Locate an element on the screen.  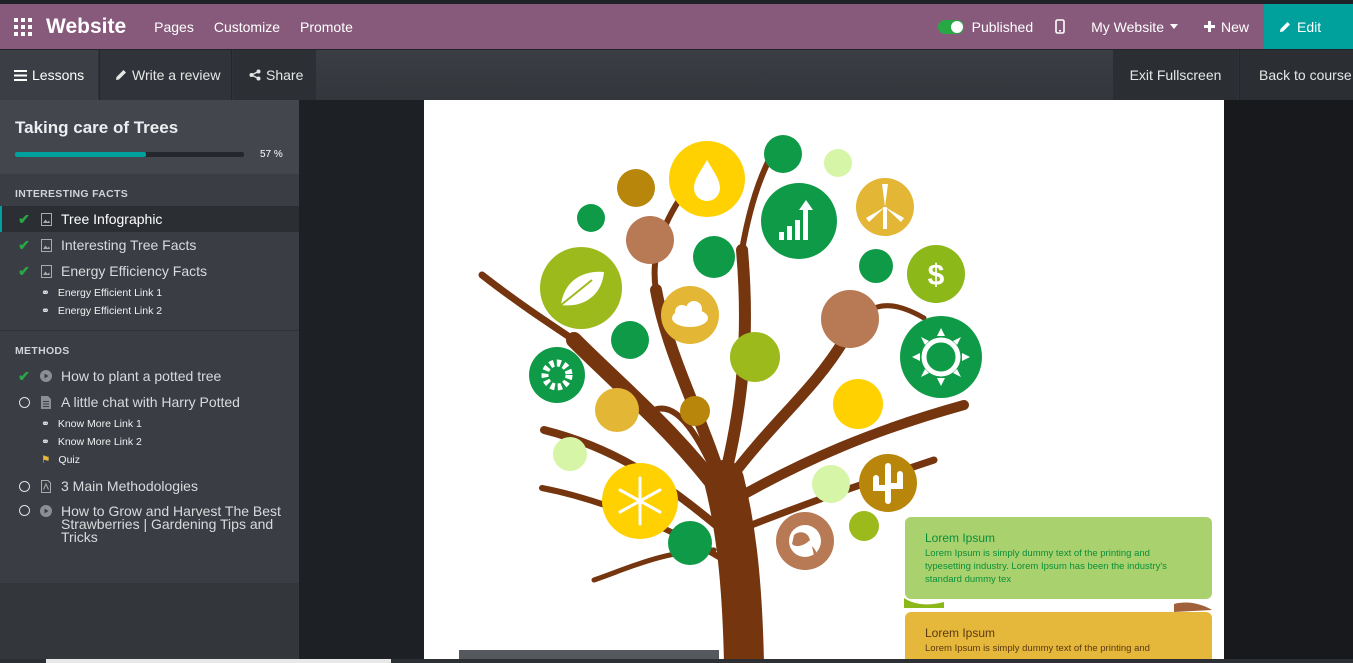
document-icon is located at coordinates (46, 402).